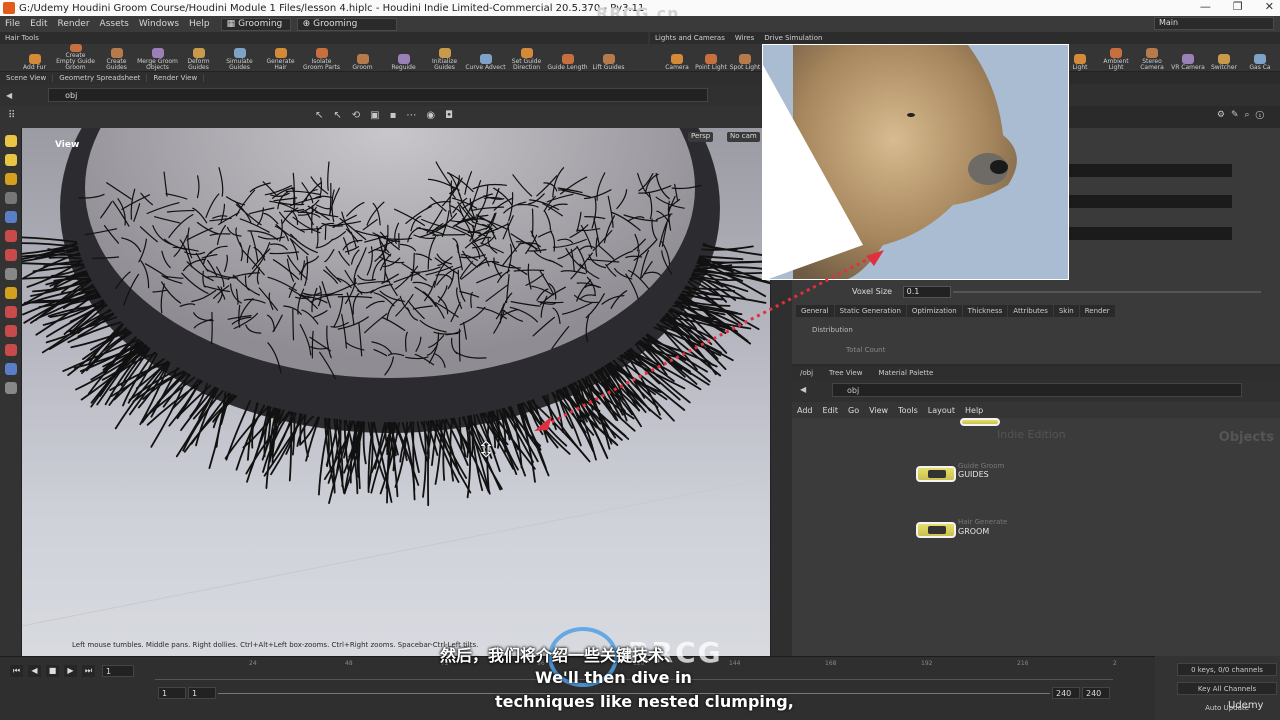 Image resolution: width=1280 pixels, height=720 pixels. Describe the element at coordinates (10, 369) in the screenshot. I see `view-tool-icon` at that location.